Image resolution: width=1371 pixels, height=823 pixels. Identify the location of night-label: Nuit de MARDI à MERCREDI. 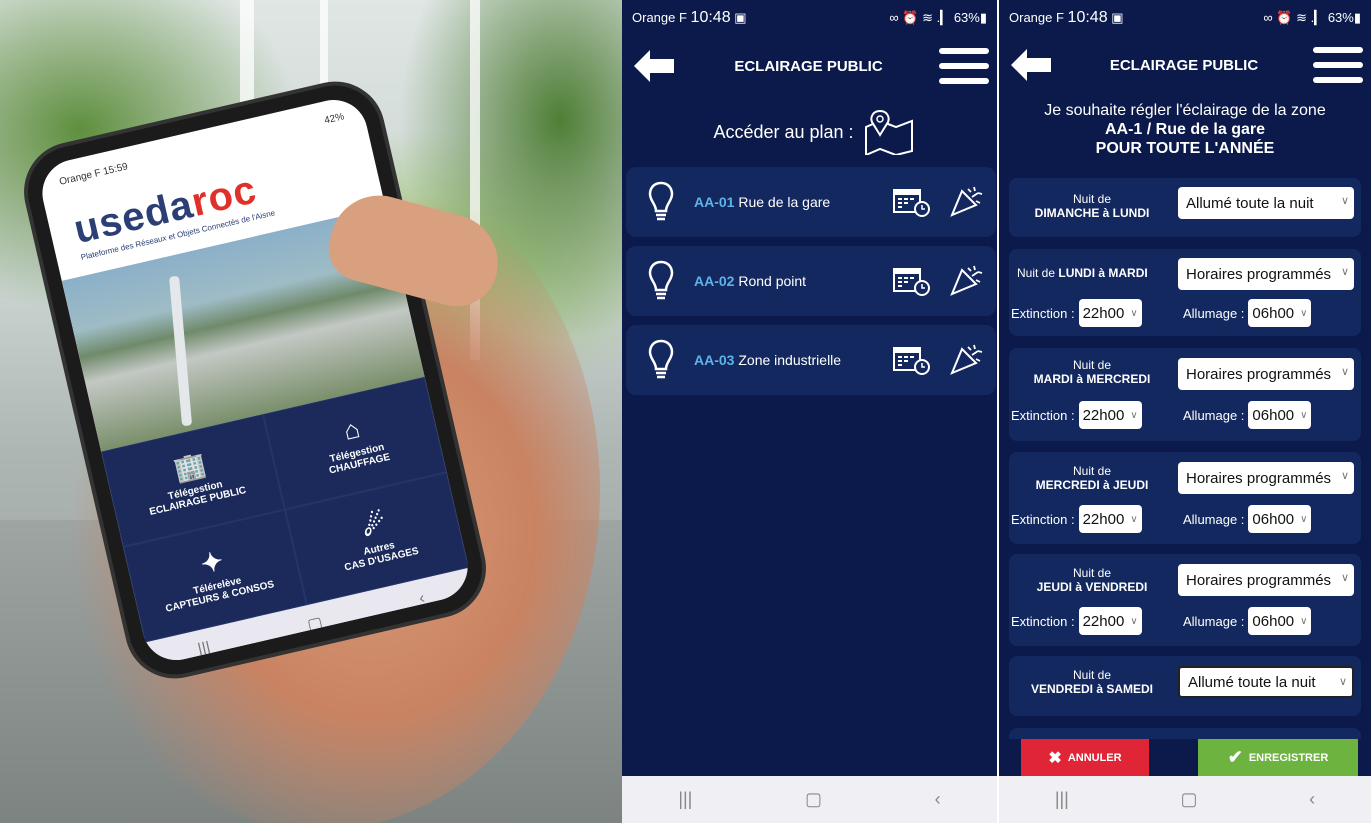
(1092, 372).